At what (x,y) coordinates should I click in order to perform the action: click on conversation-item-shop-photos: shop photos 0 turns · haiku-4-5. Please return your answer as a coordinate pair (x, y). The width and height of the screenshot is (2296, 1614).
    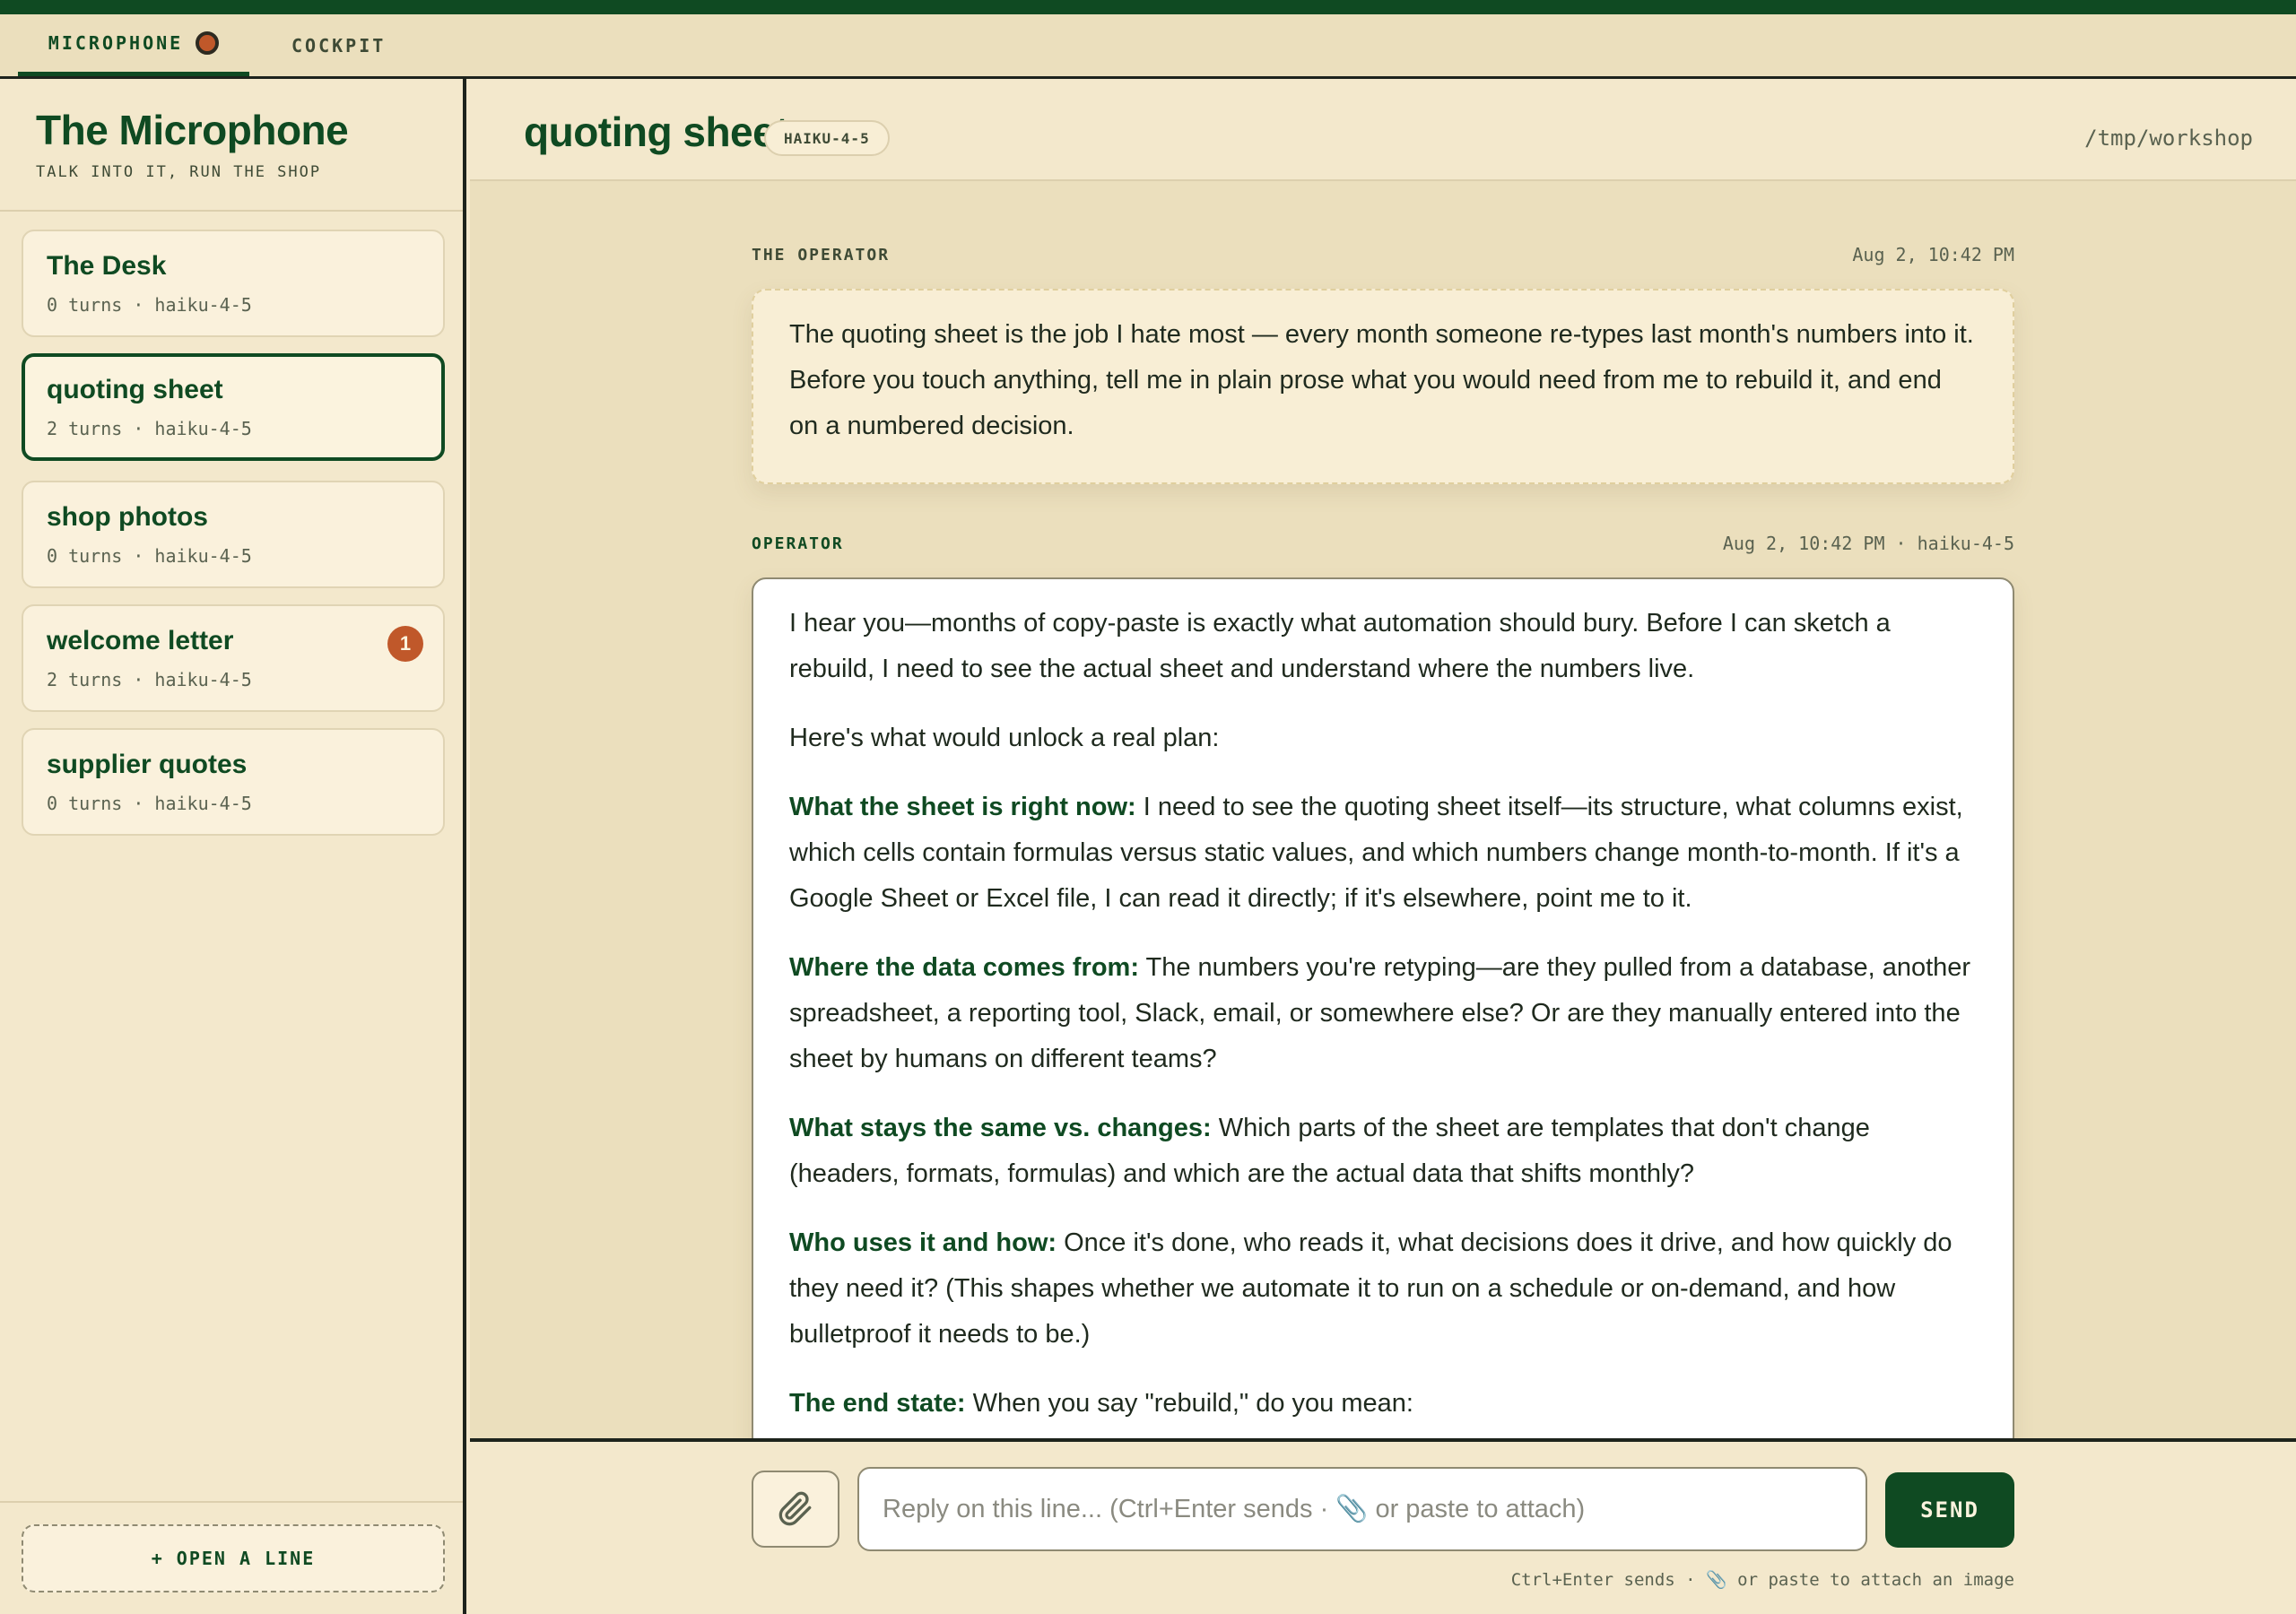
    Looking at the image, I should click on (233, 534).